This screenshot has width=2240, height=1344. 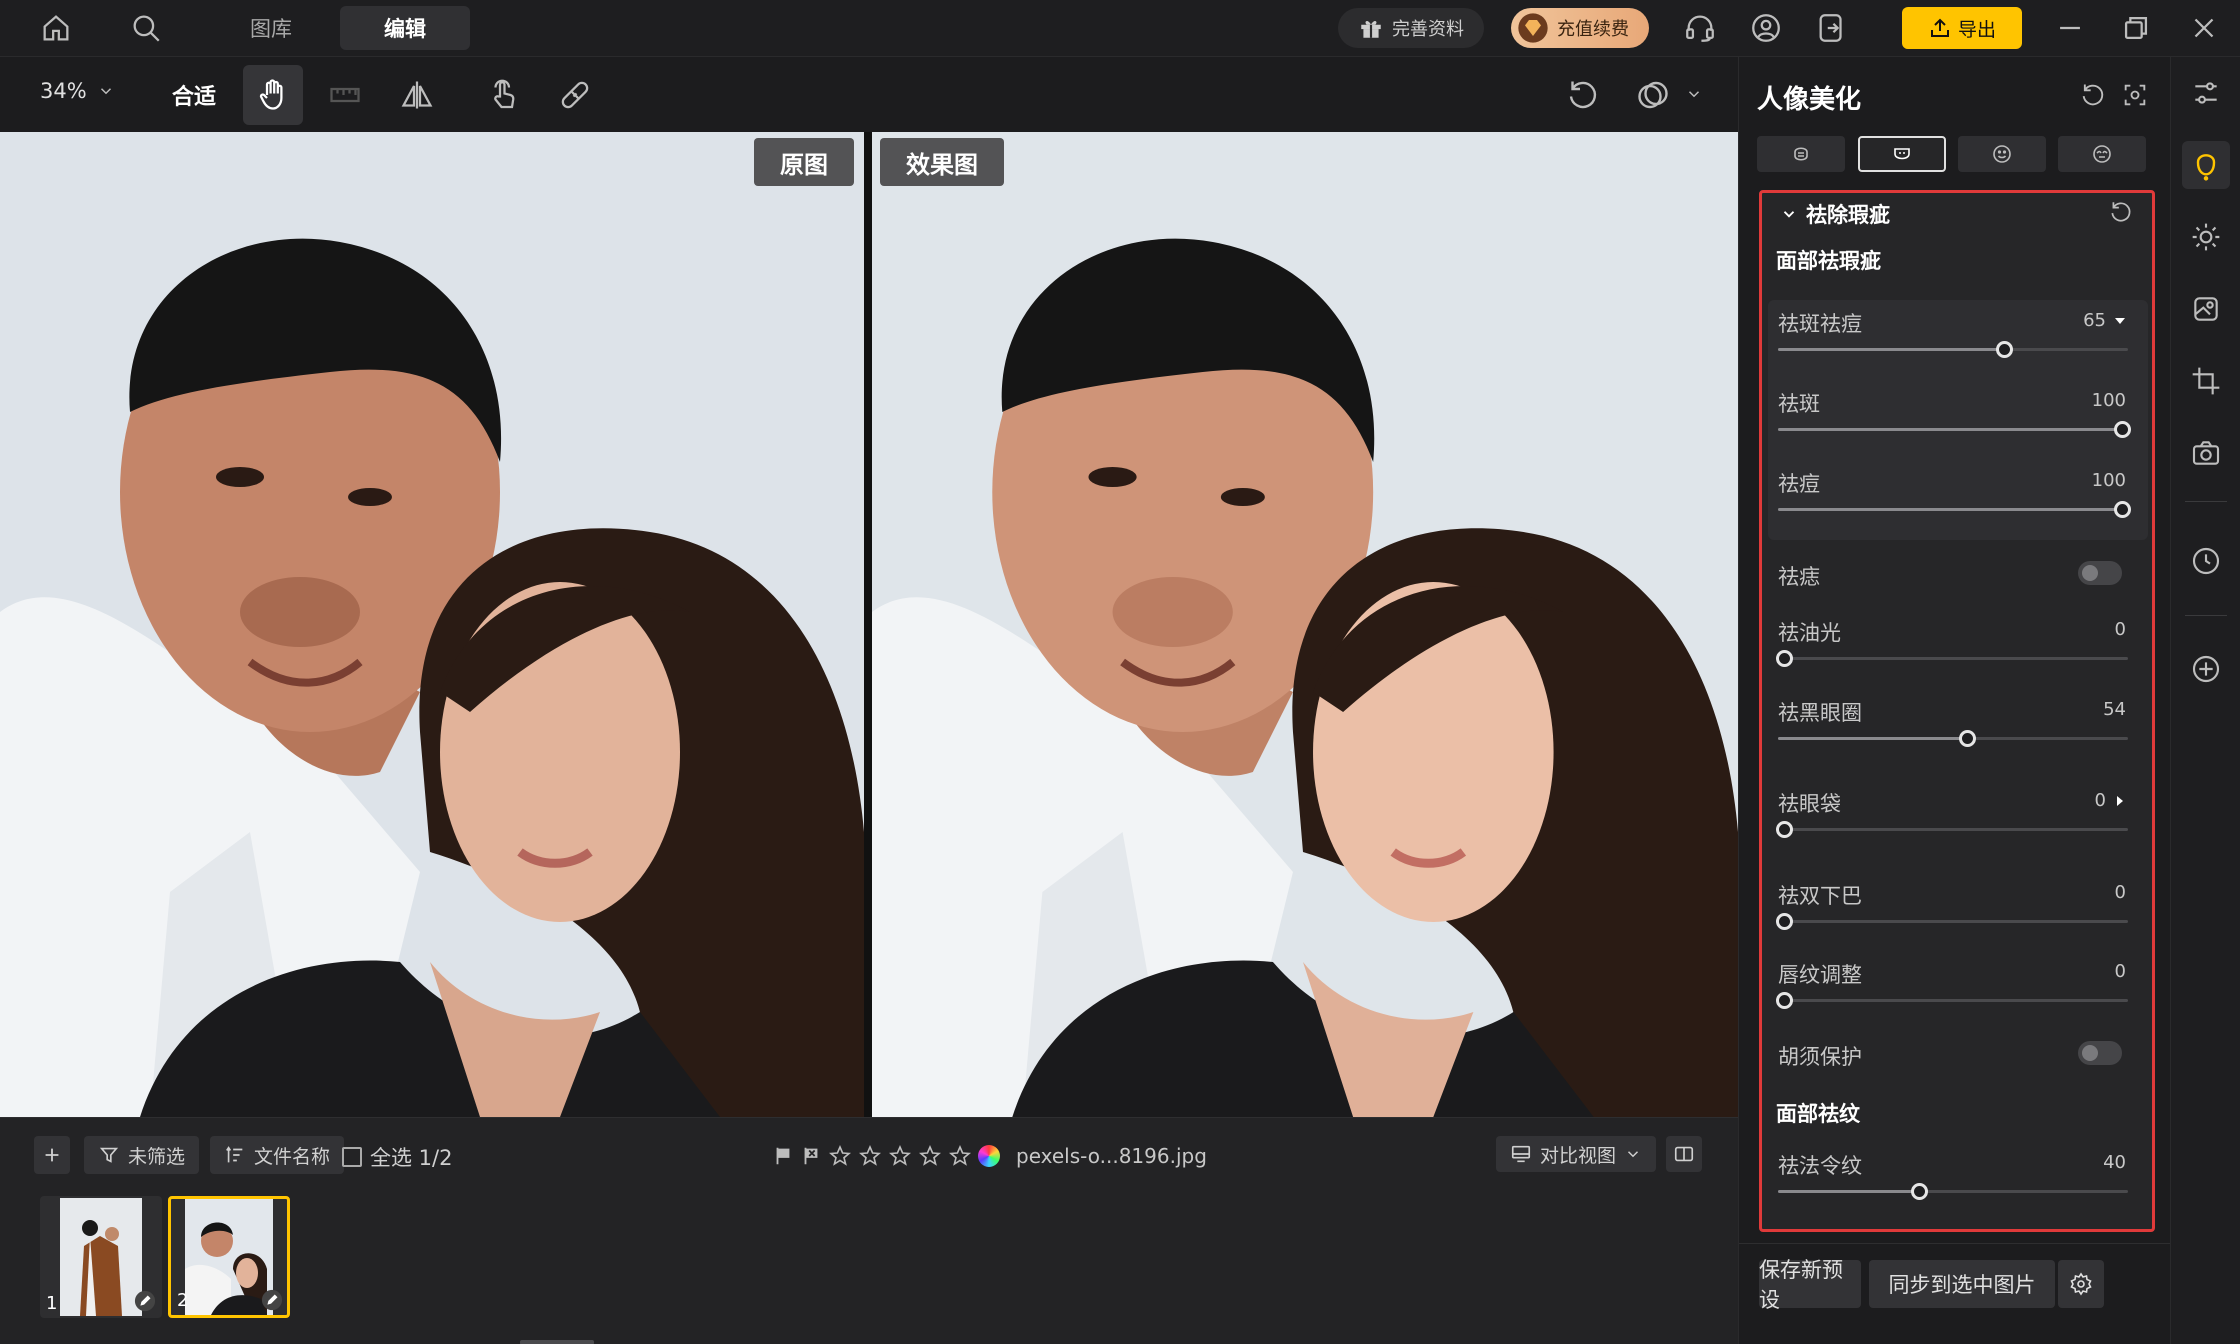 What do you see at coordinates (1799, 484) in the screenshot?
I see `slider-label: 祛痘` at bounding box center [1799, 484].